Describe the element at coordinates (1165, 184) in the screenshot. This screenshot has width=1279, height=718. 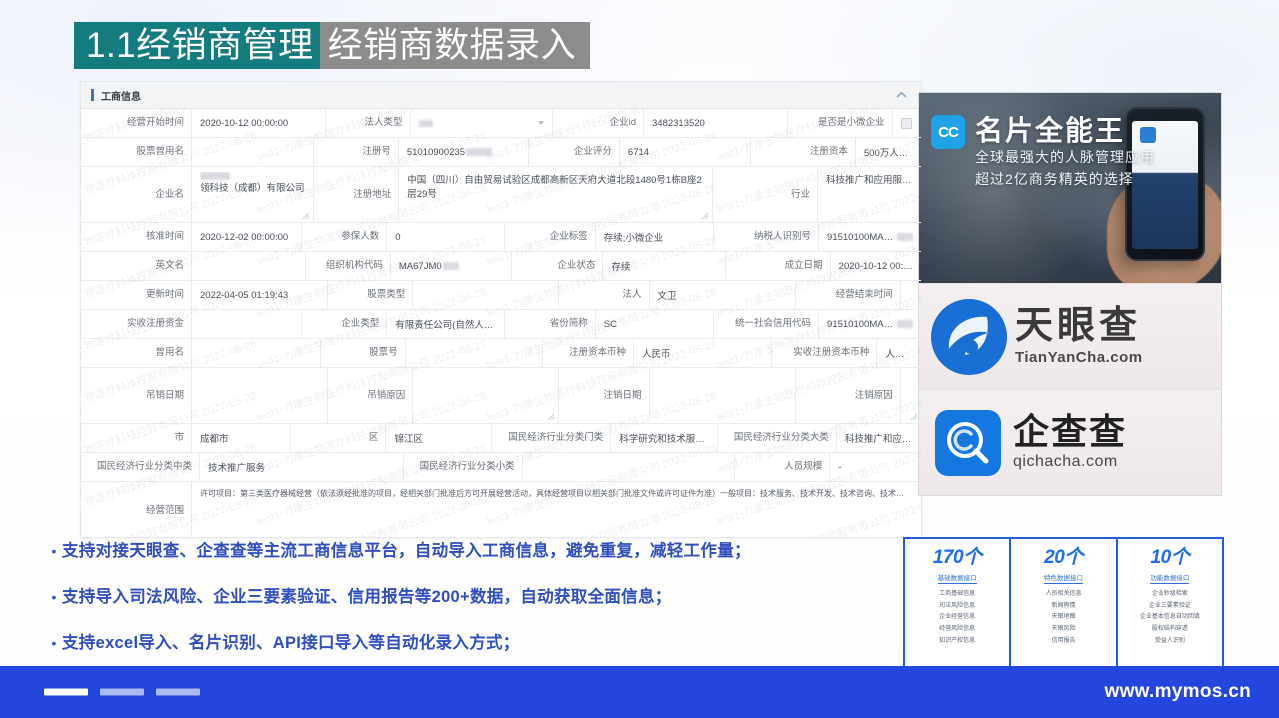
I see `phone-mockup` at that location.